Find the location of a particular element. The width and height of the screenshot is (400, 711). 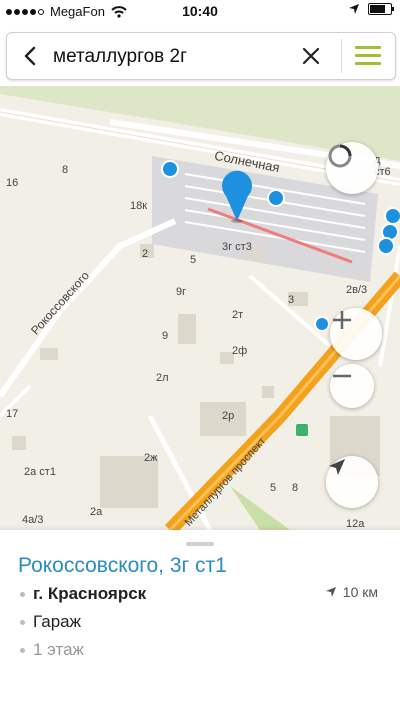

navigation-arrow-icon is located at coordinates (337, 467).